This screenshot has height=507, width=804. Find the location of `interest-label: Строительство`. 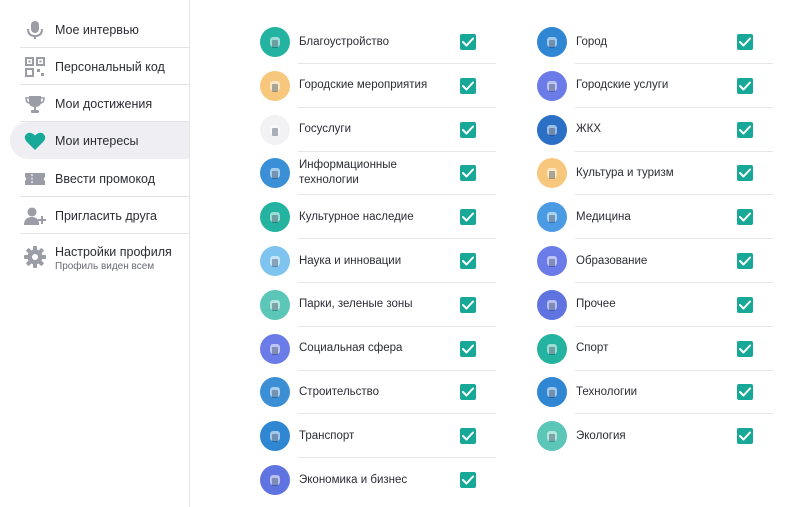

interest-label: Строительство is located at coordinates (339, 391).